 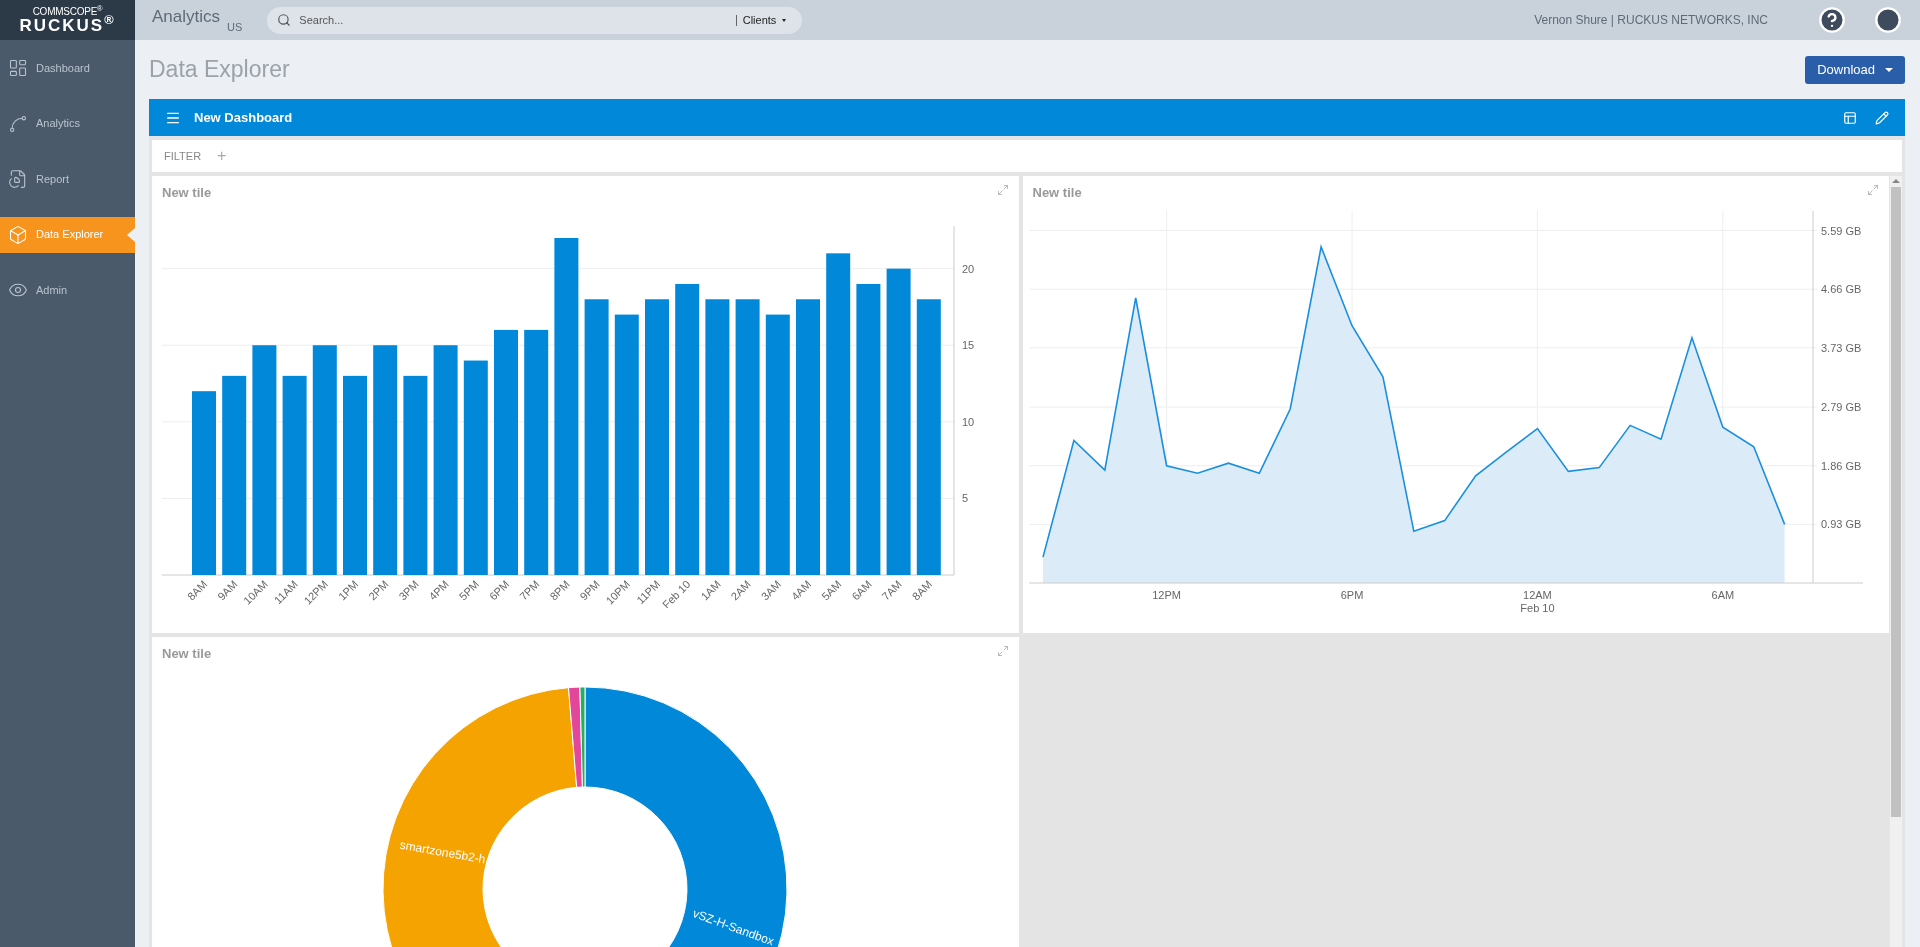 I want to click on sidebar-item: Analytics, so click(x=67, y=123).